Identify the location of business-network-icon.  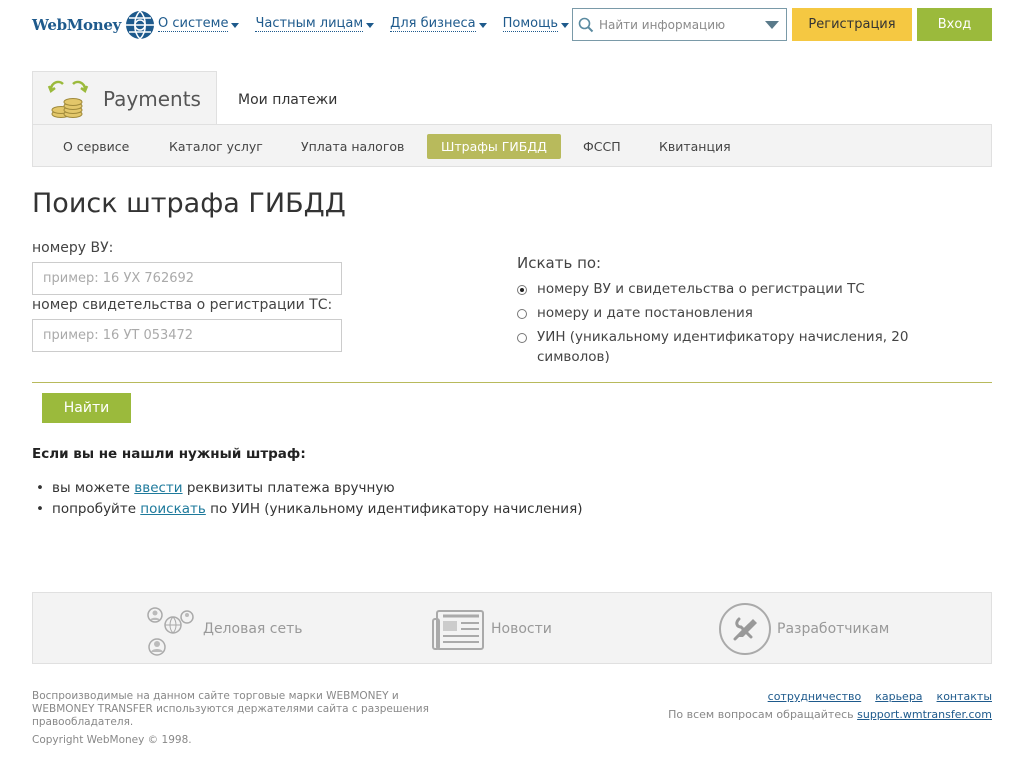
(170, 631).